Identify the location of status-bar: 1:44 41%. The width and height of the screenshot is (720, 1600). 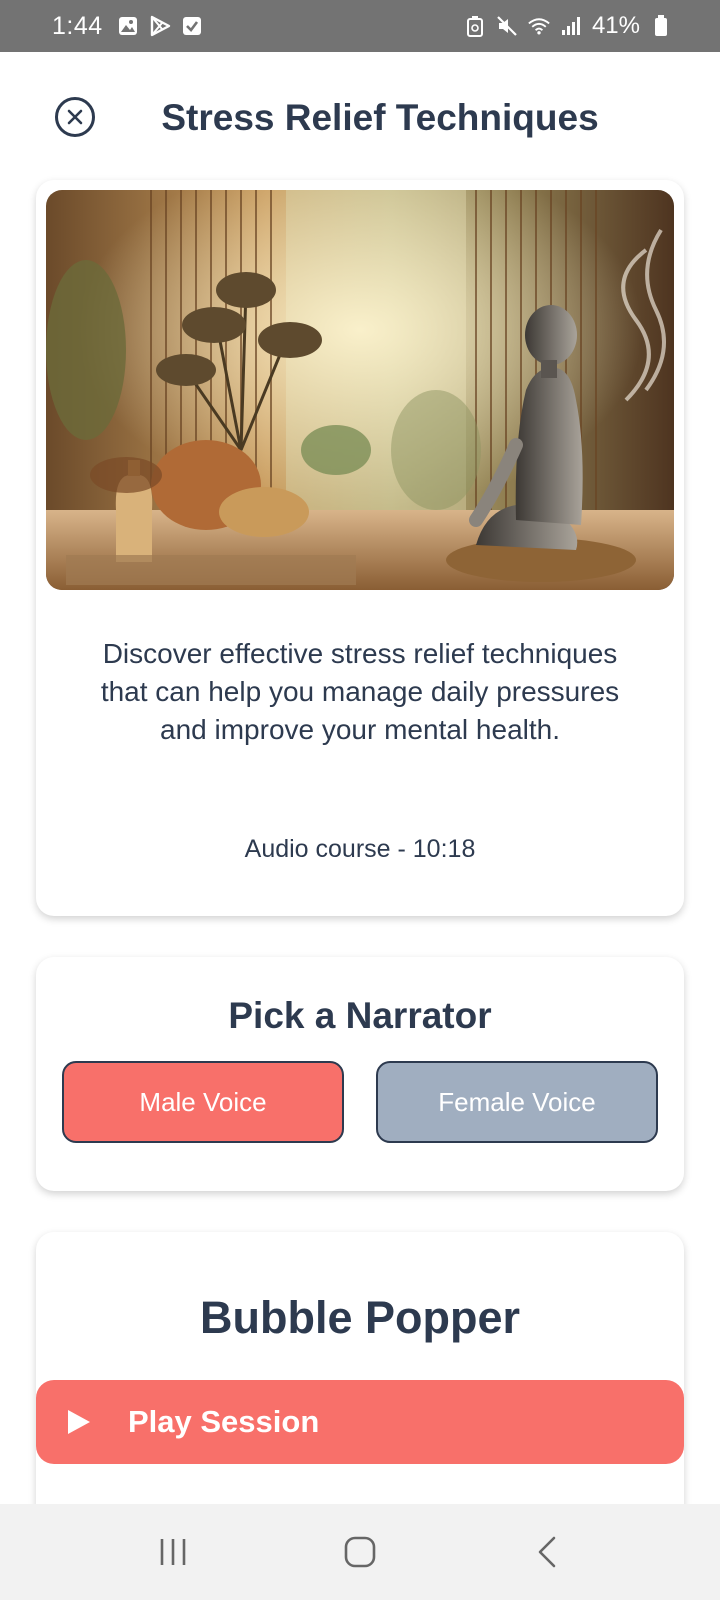
(360, 26).